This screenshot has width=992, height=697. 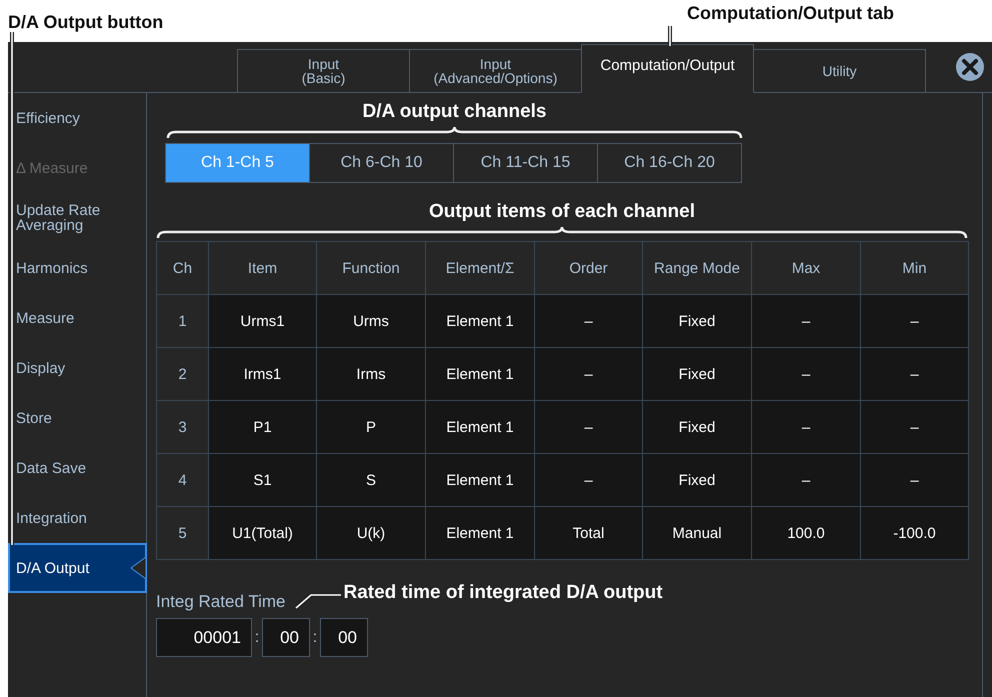 I want to click on table-cell: Irms1, so click(x=262, y=374).